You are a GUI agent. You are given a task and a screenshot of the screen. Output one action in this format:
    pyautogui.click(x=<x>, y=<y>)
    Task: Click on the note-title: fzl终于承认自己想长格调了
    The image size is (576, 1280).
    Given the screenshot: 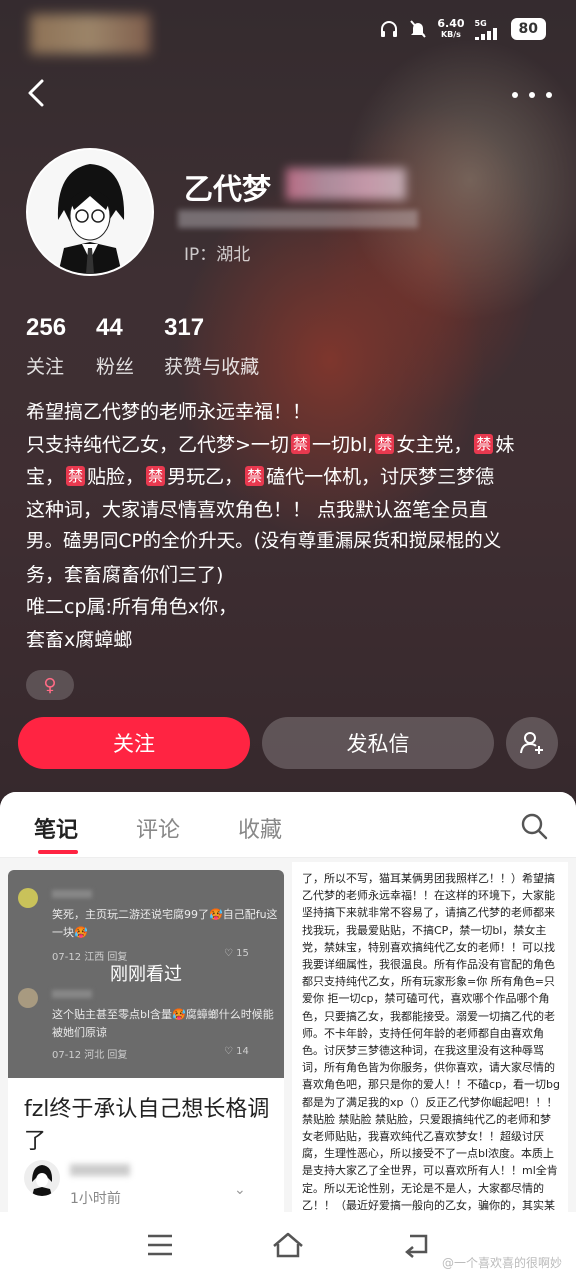 What is the action you would take?
    pyautogui.click(x=147, y=1125)
    